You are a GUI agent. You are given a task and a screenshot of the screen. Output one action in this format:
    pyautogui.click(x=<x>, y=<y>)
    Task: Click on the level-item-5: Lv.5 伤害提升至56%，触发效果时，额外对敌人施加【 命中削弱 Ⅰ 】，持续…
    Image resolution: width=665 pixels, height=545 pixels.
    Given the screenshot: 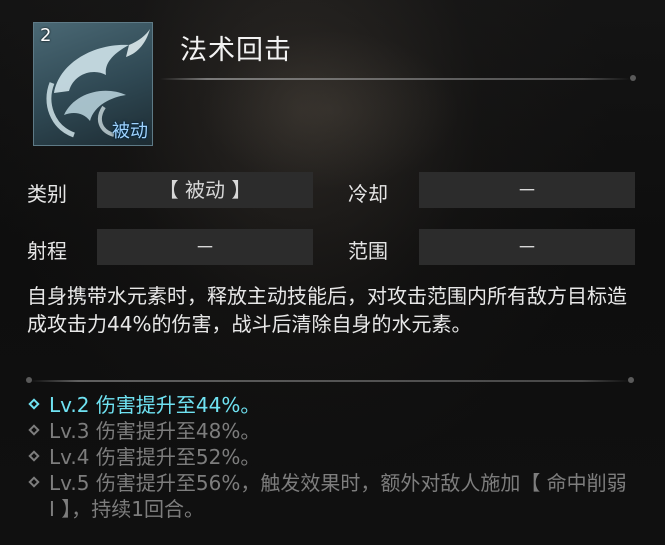 What is the action you would take?
    pyautogui.click(x=332, y=496)
    